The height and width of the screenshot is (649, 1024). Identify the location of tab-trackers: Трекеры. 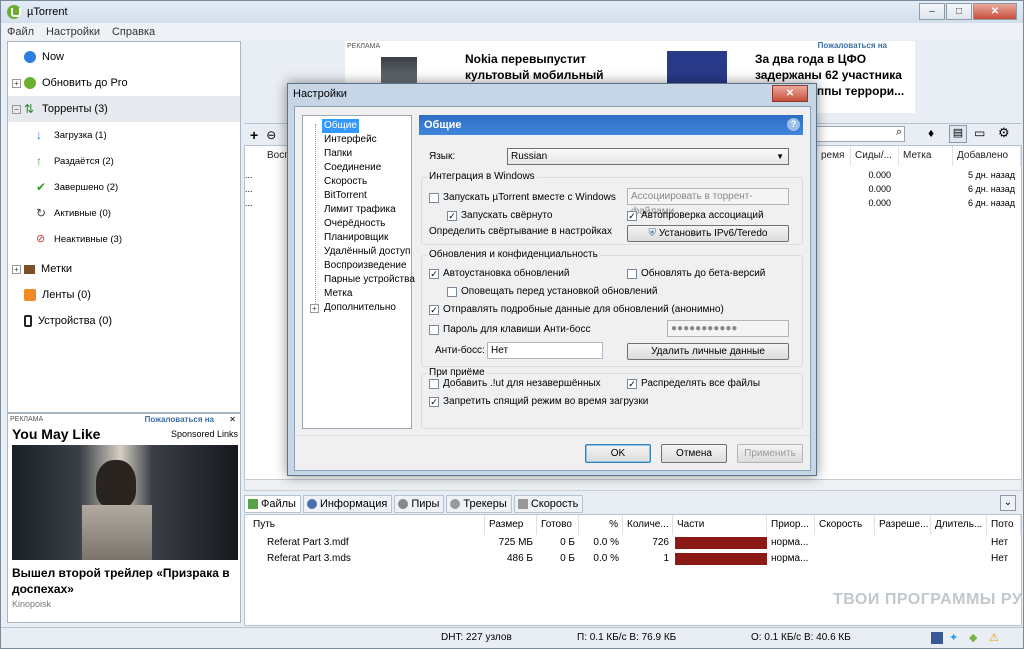
(479, 504).